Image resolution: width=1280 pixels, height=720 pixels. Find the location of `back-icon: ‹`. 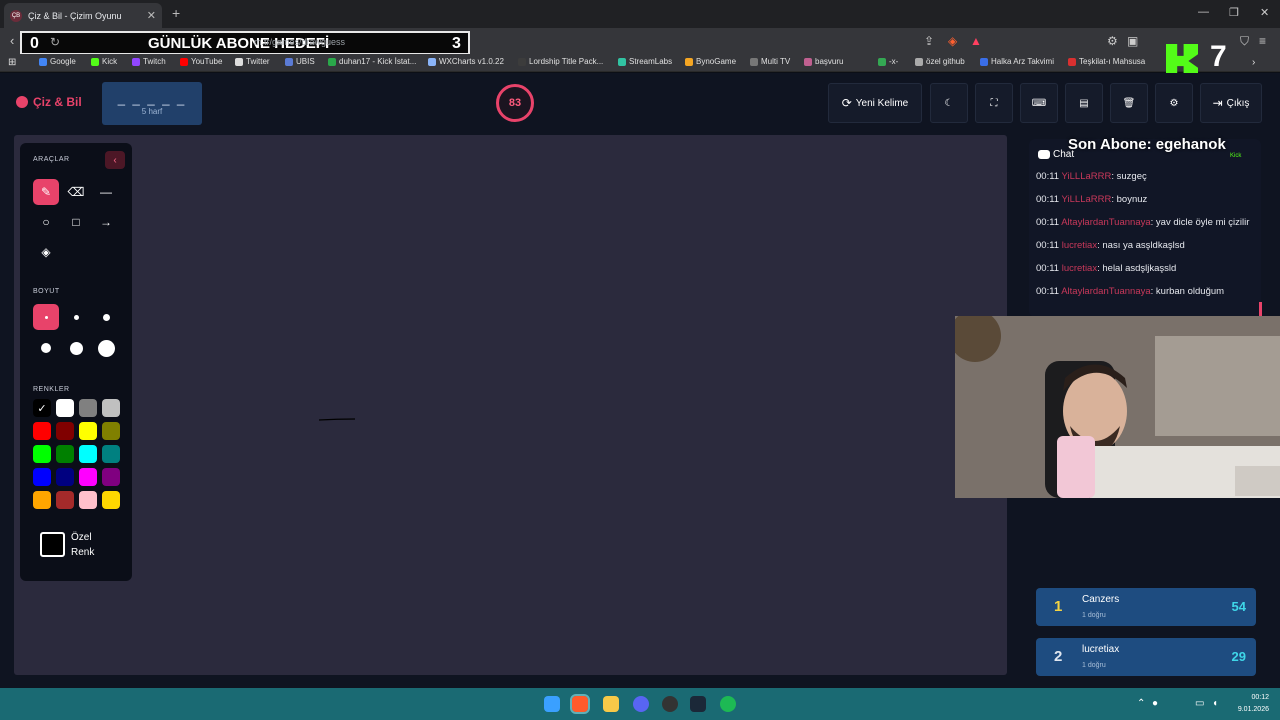

back-icon: ‹ is located at coordinates (12, 40).